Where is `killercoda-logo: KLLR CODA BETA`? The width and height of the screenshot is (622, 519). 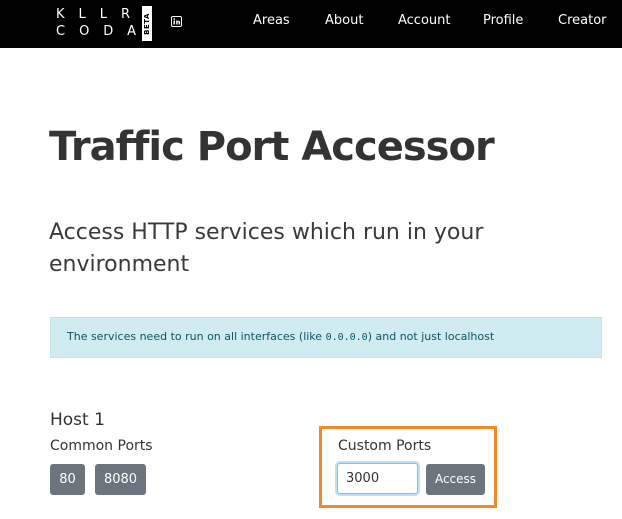 killercoda-logo: KLLR CODA BETA is located at coordinates (105, 24).